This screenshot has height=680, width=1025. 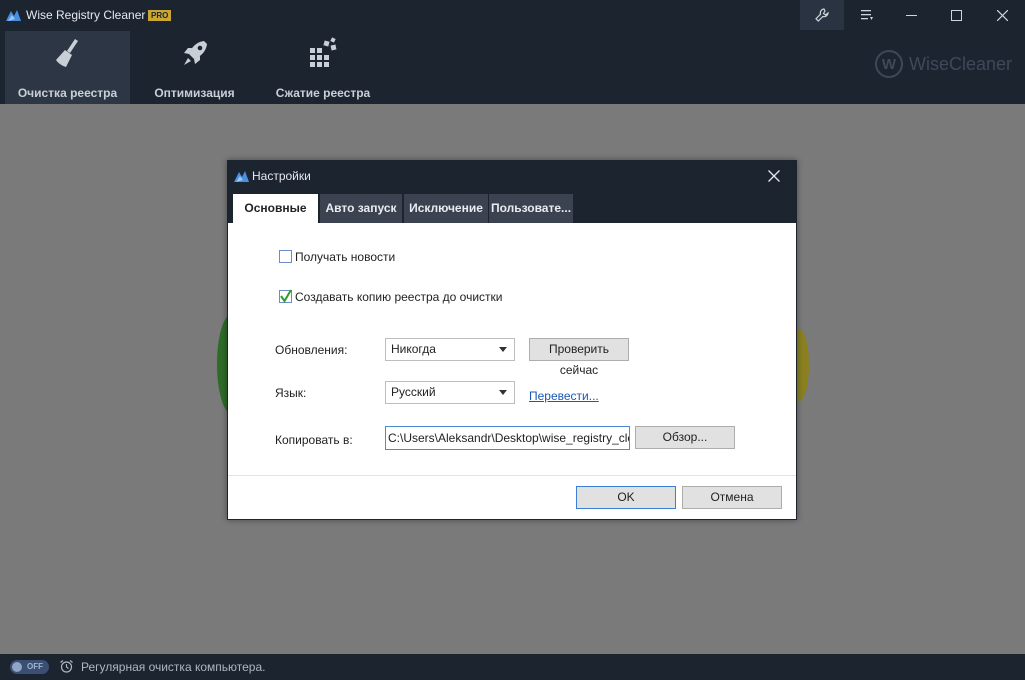 I want to click on title-bar: Wise Registry Cleaner X PRO, so click(x=512, y=15).